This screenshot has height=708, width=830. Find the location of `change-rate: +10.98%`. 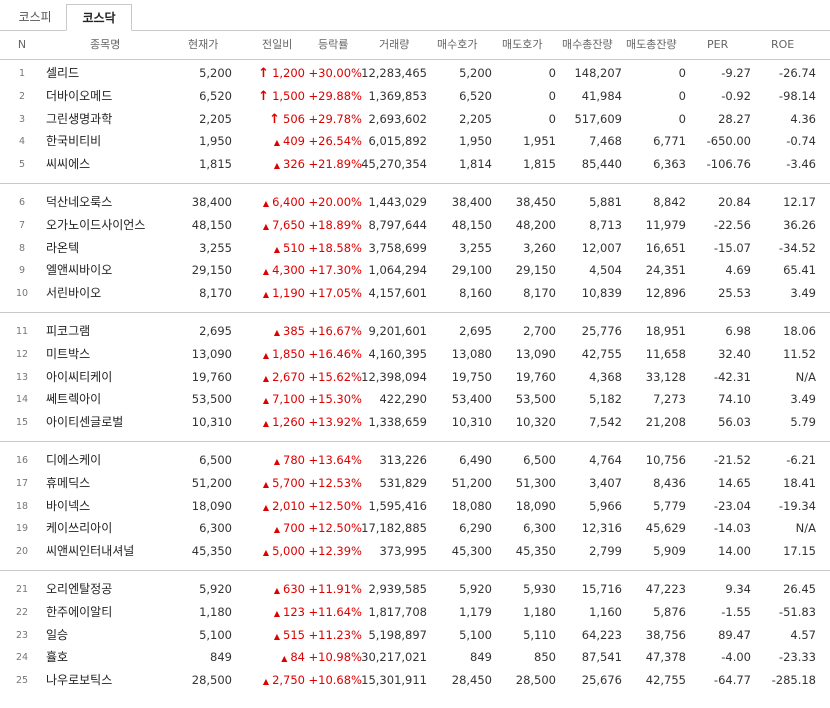

change-rate: +10.98% is located at coordinates (335, 657).